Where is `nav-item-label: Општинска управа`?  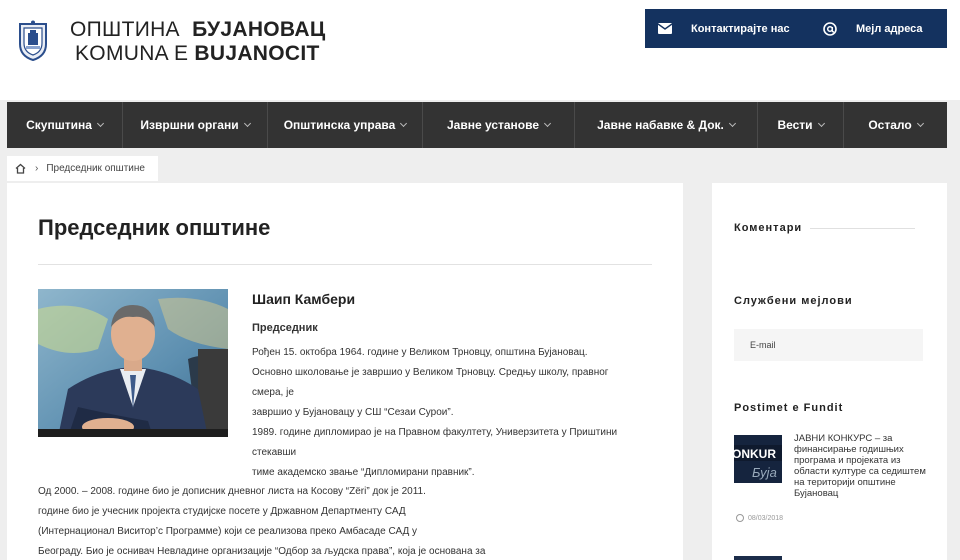
nav-item-label: Општинска управа is located at coordinates (339, 125).